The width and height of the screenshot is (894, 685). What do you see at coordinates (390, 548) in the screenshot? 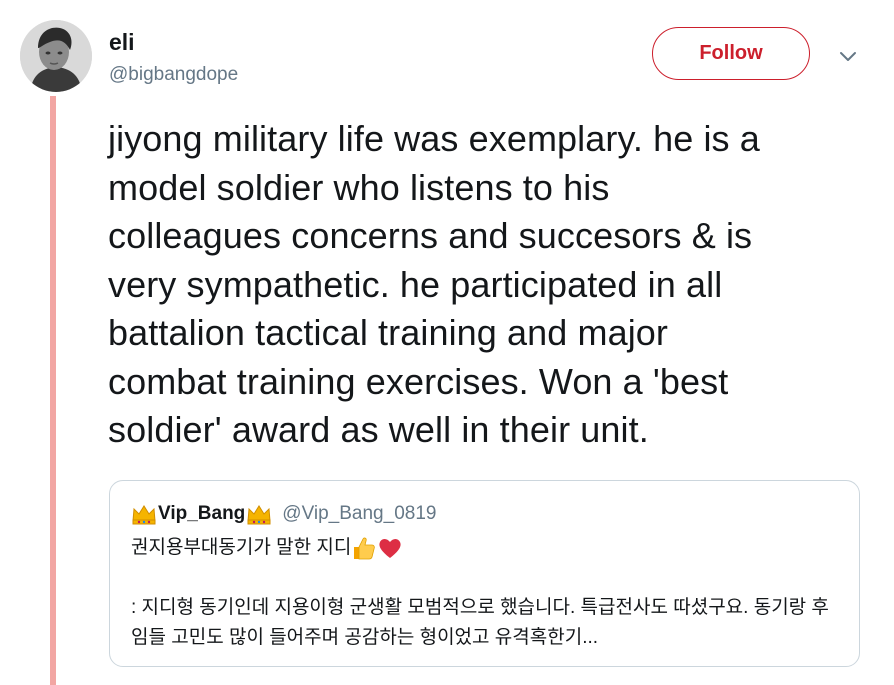
I see `red-heart-icon` at bounding box center [390, 548].